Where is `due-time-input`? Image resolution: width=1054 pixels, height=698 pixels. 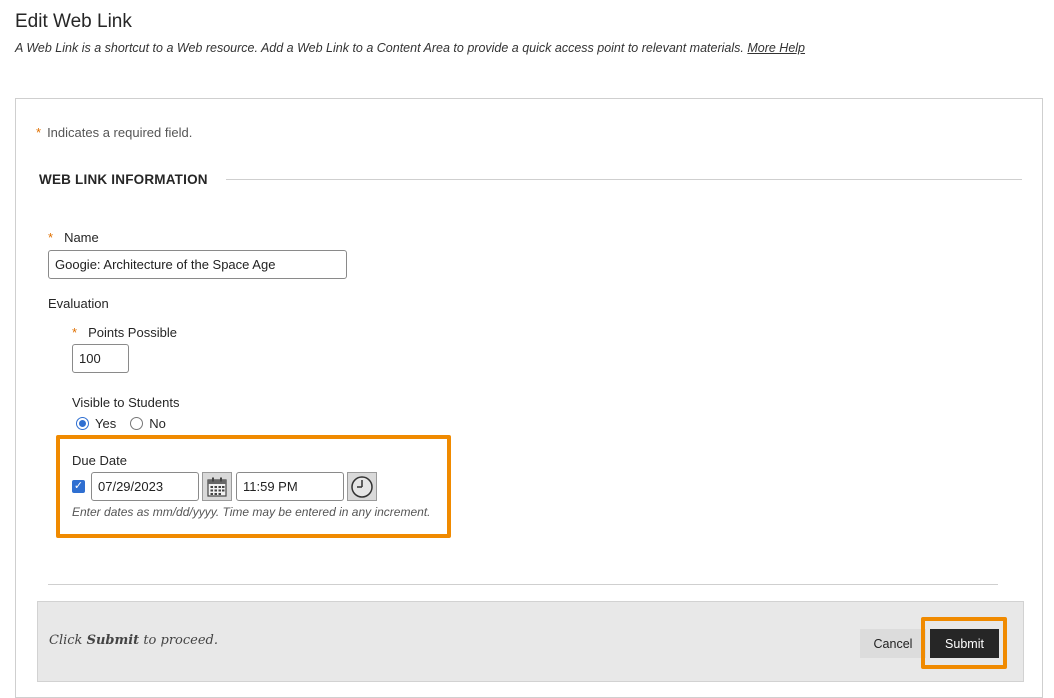 due-time-input is located at coordinates (290, 486).